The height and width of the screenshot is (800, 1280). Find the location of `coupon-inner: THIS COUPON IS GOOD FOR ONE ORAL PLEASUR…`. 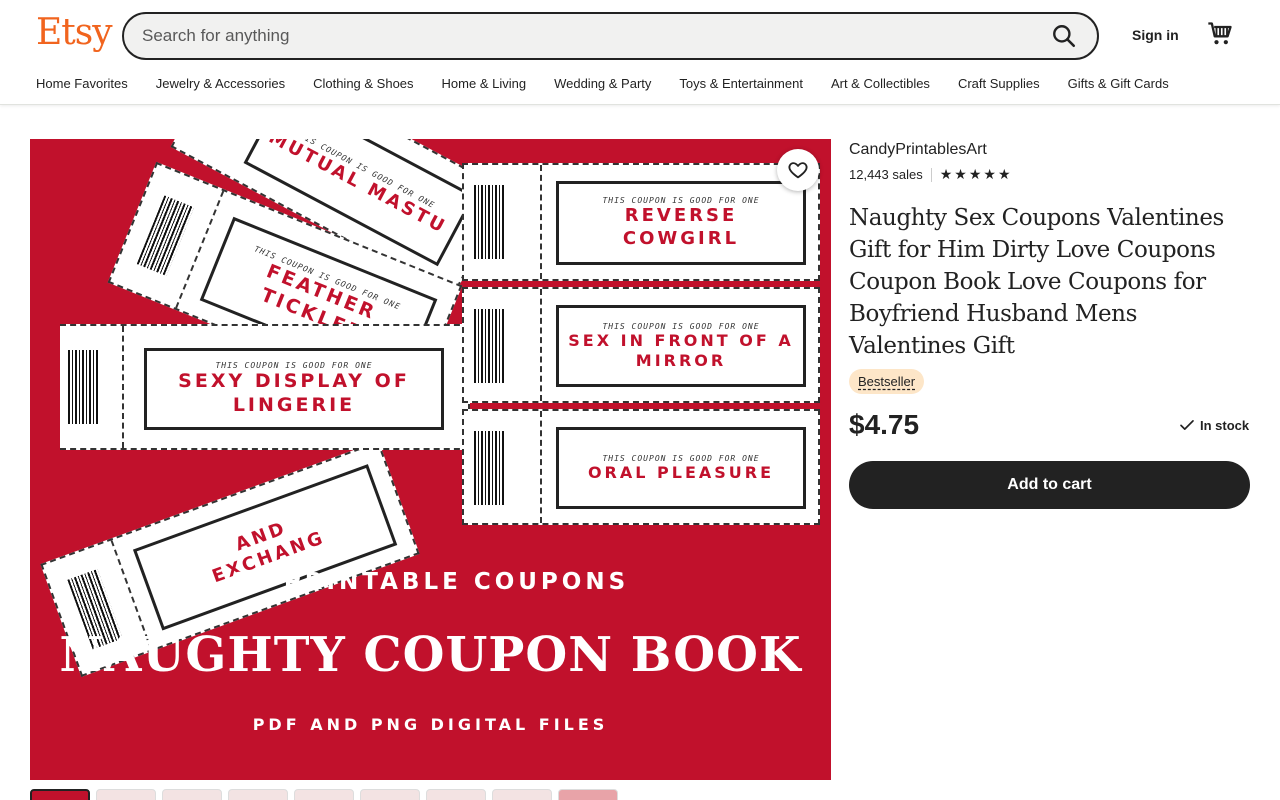

coupon-inner: THIS COUPON IS GOOD FOR ONE ORAL PLEASUR… is located at coordinates (681, 468).